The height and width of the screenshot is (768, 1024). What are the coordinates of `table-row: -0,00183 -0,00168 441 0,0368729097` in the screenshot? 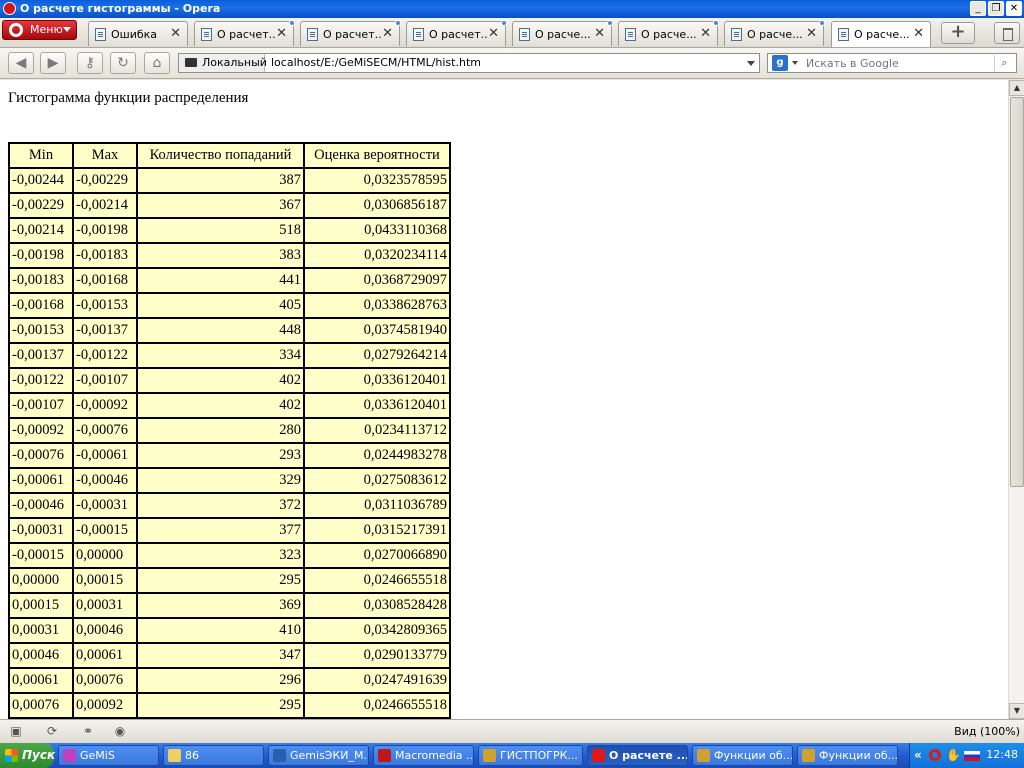 It's located at (229, 280).